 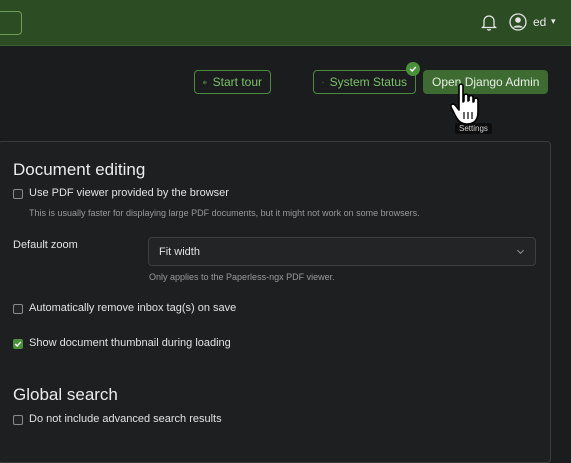 What do you see at coordinates (11, 23) in the screenshot?
I see `global-search-input` at bounding box center [11, 23].